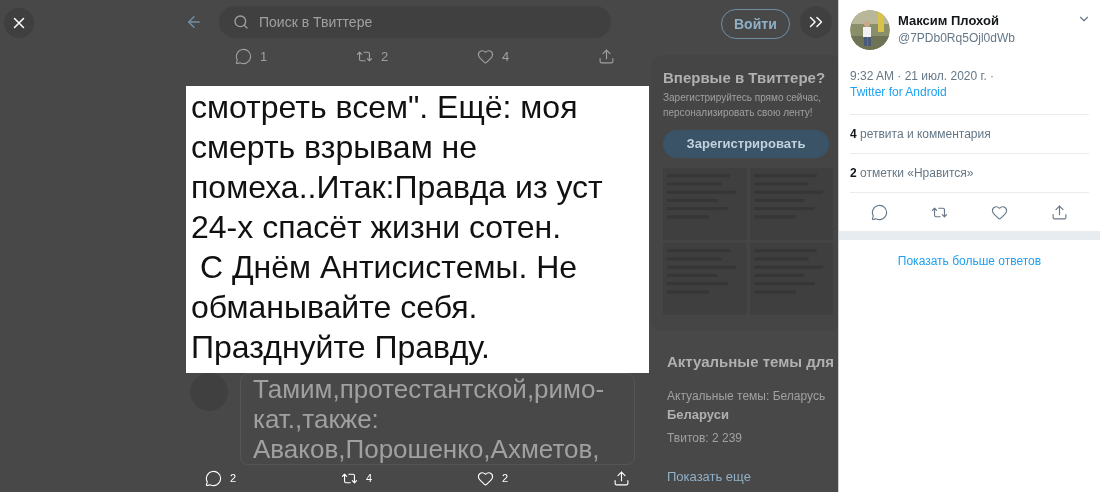 This screenshot has width=1100, height=492. I want to click on signup-text: Зарегистрируйтесь прямо сейчас,, so click(742, 97).